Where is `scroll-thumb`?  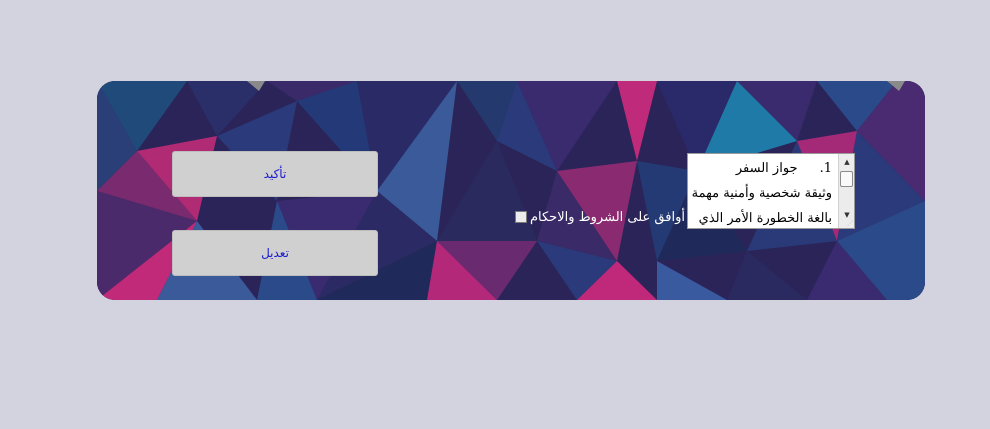
scroll-thumb is located at coordinates (846, 179).